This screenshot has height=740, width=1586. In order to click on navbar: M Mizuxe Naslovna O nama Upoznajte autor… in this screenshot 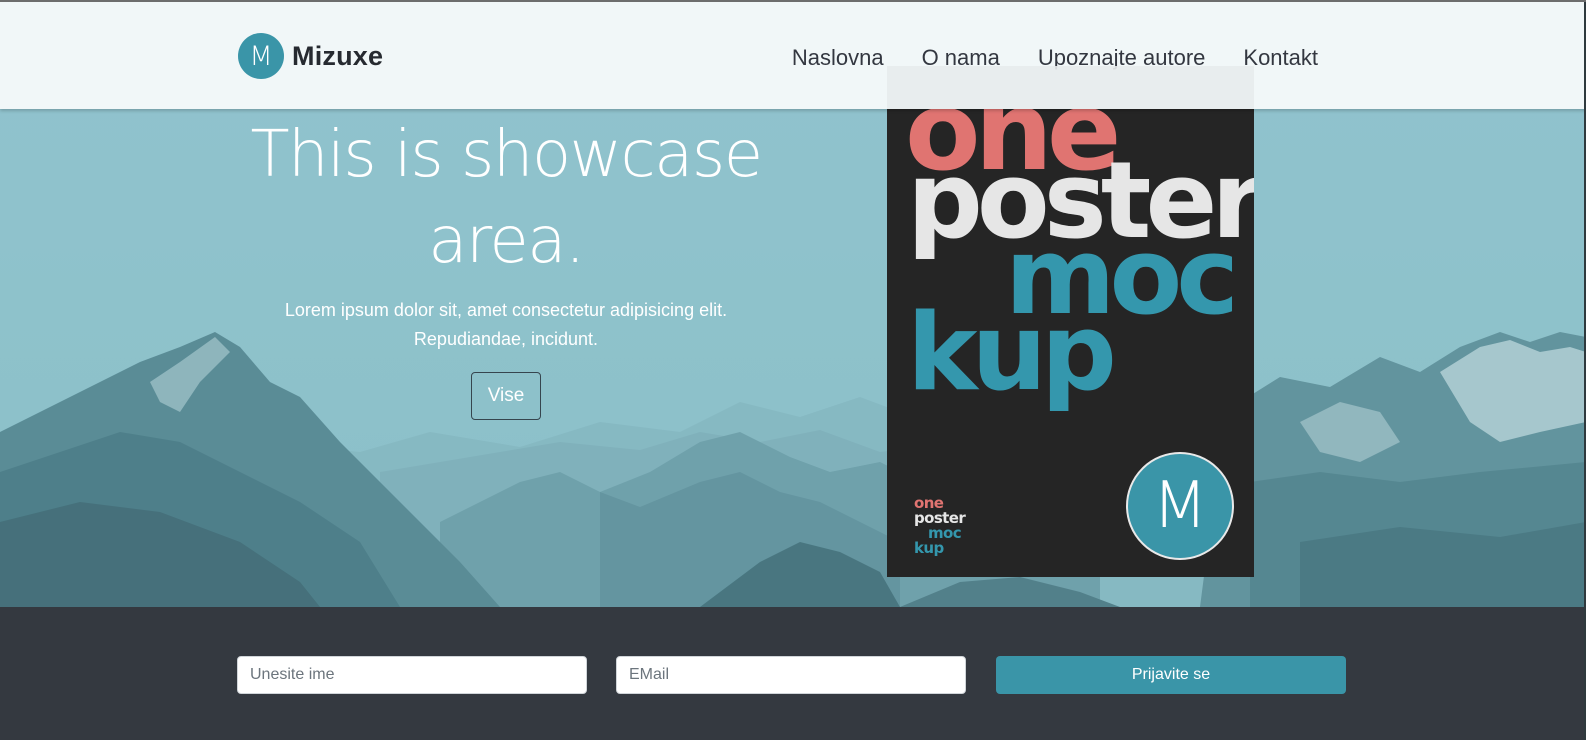, I will do `click(793, 55)`.